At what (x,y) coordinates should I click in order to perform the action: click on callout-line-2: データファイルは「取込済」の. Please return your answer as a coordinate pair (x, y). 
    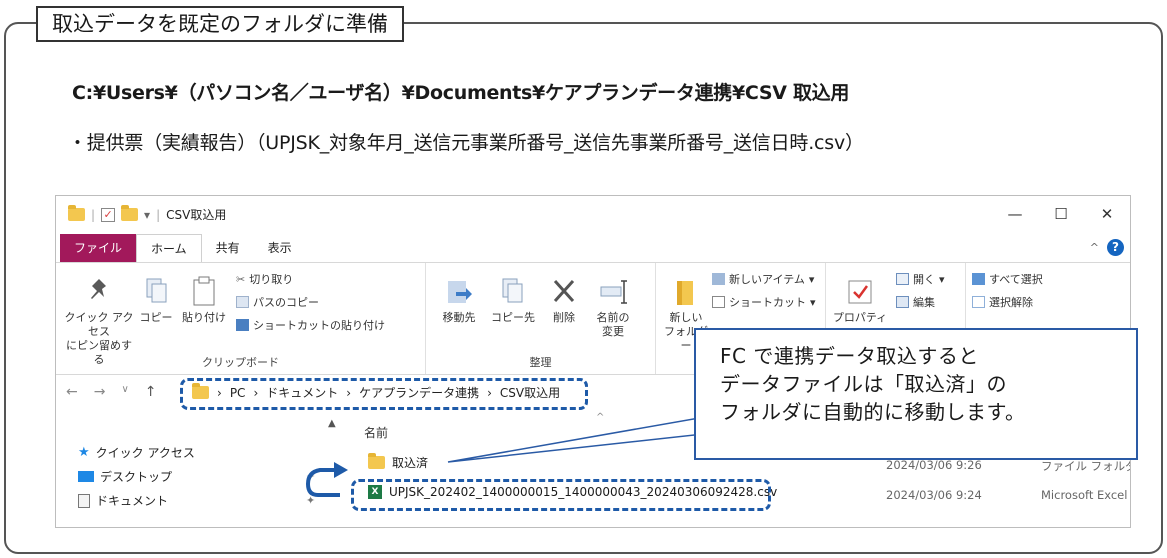
    Looking at the image, I should click on (863, 384).